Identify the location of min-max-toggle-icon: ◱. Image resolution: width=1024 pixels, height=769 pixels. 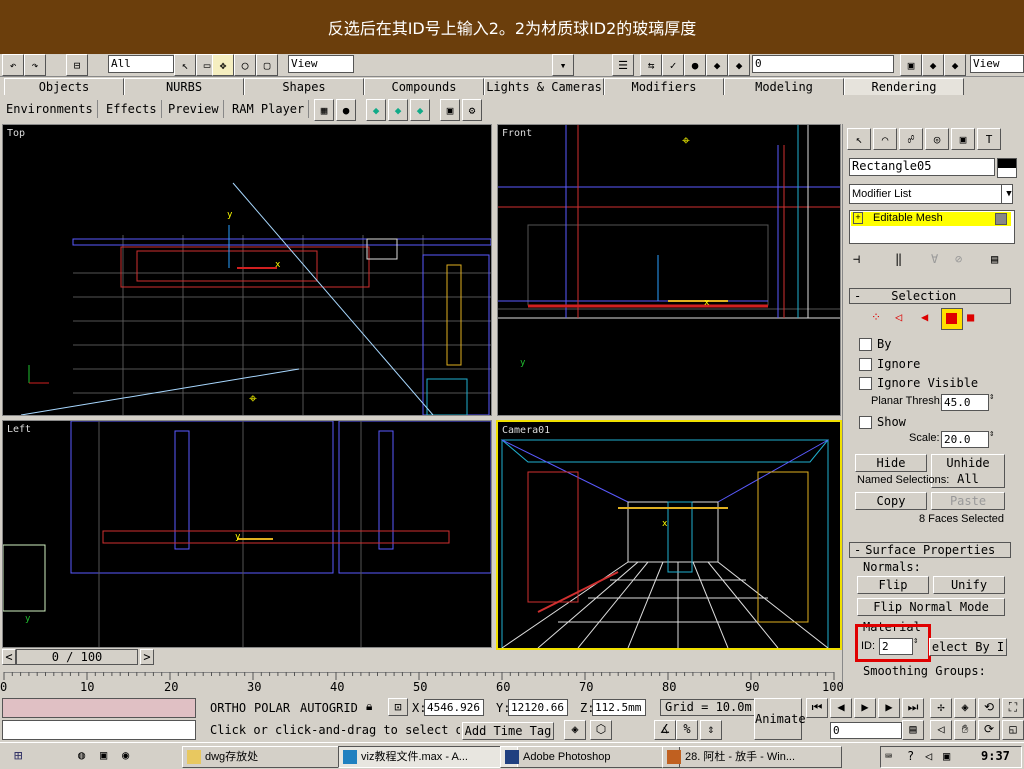
(1013, 730).